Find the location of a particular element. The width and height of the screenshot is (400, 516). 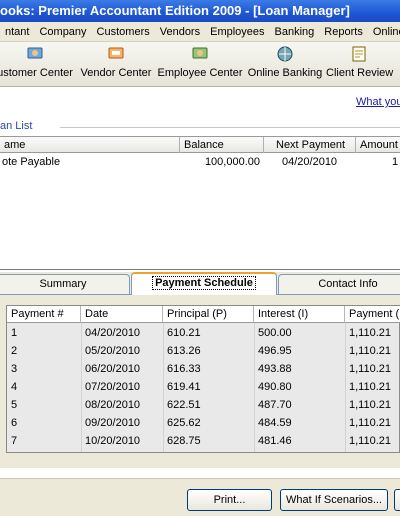

client-review-icon is located at coordinates (359, 54).